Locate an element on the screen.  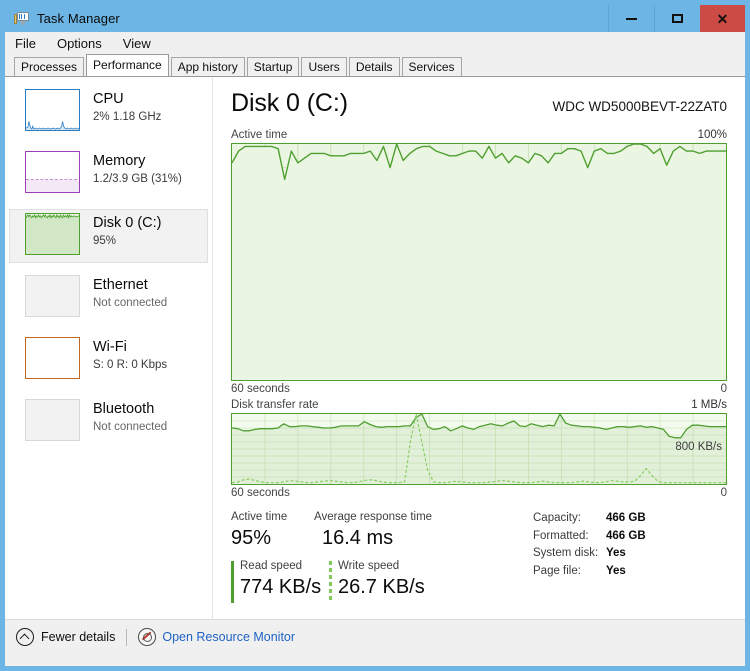
sidebar-item-disk-0-c: Disk 0 (C:) 95% is located at coordinates (108, 236).